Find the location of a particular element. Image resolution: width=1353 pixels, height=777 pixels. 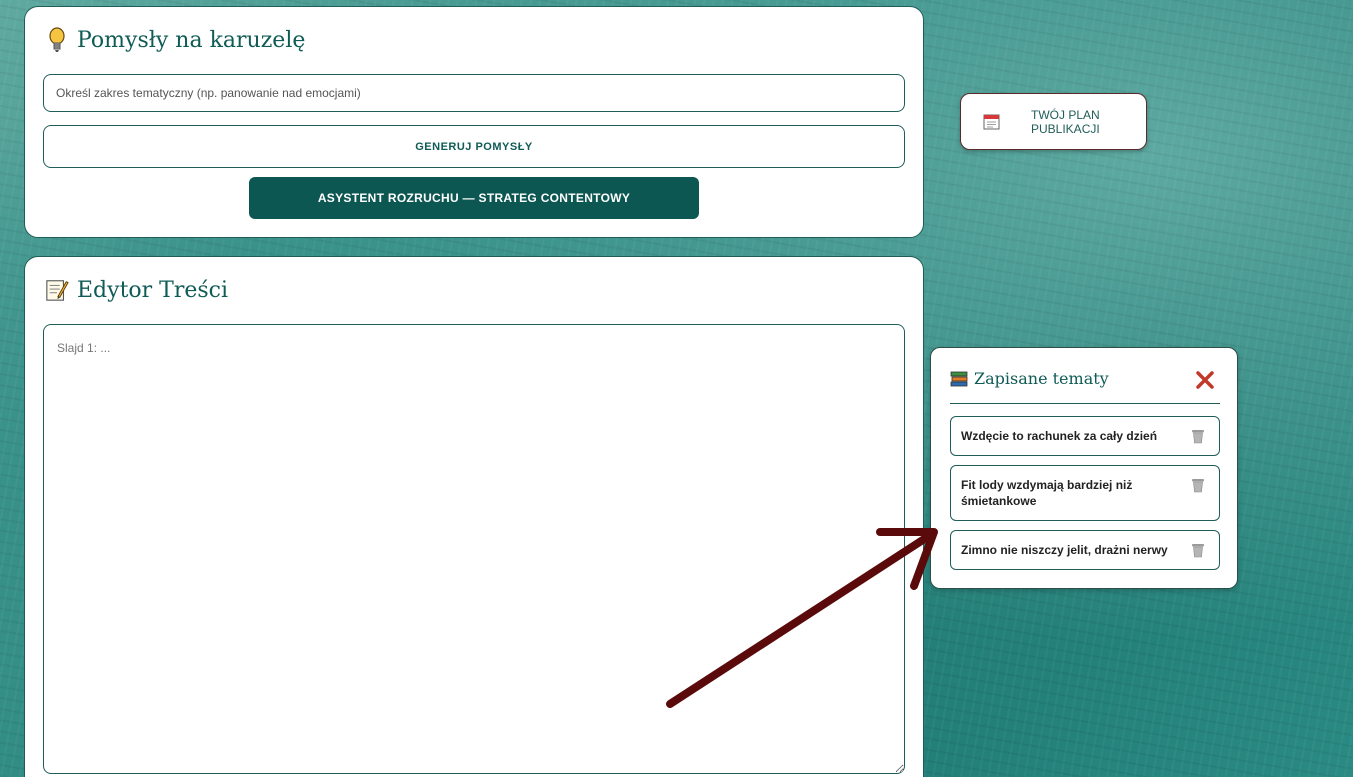

saved-topic-label: Wzdęcie to rachunek za cały dzień is located at coordinates (1059, 436).